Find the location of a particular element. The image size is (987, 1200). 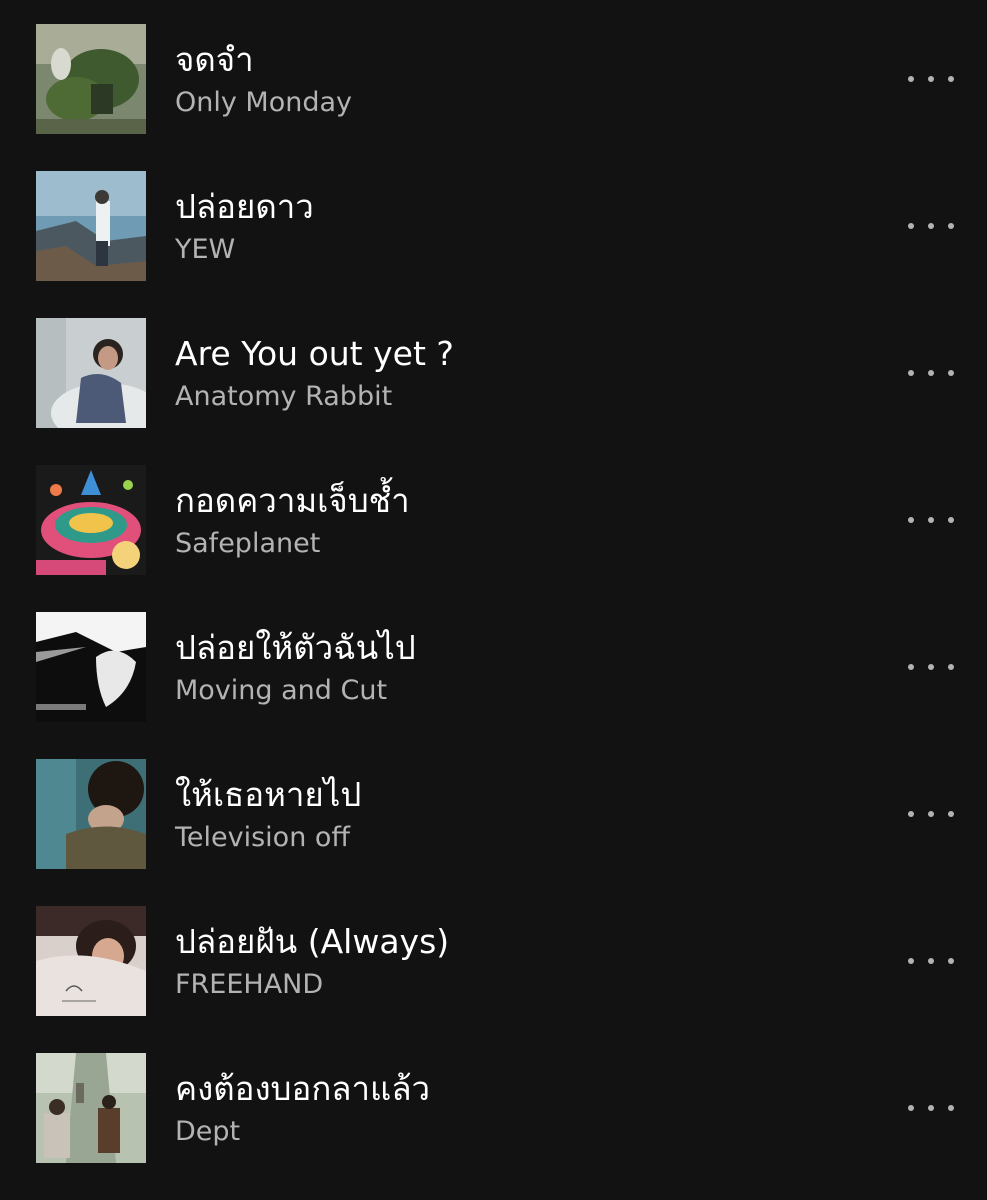

track-artist: FREEHAND is located at coordinates (249, 984).